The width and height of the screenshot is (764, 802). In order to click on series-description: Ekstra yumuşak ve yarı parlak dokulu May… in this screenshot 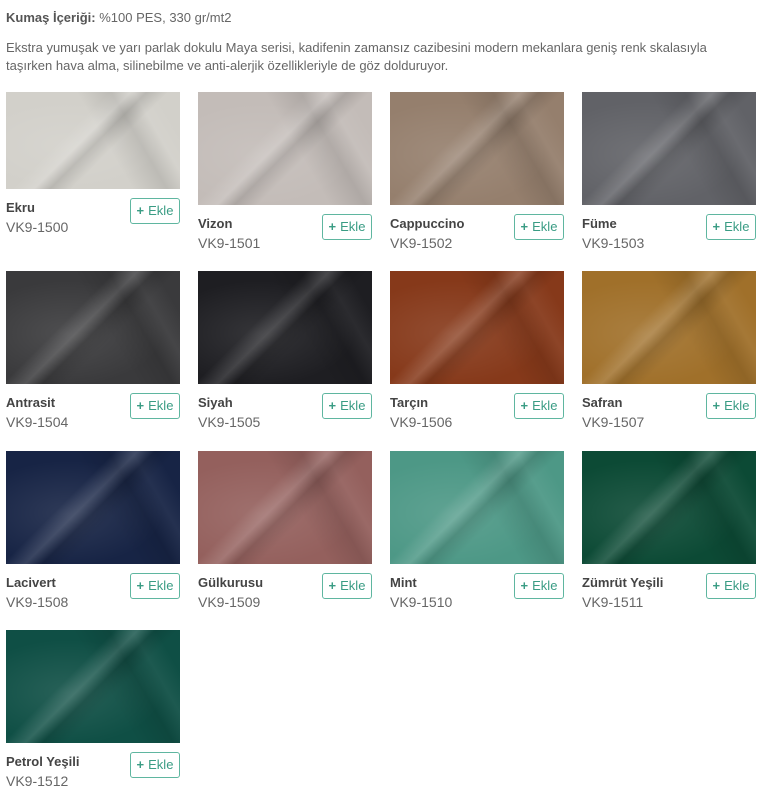, I will do `click(356, 56)`.